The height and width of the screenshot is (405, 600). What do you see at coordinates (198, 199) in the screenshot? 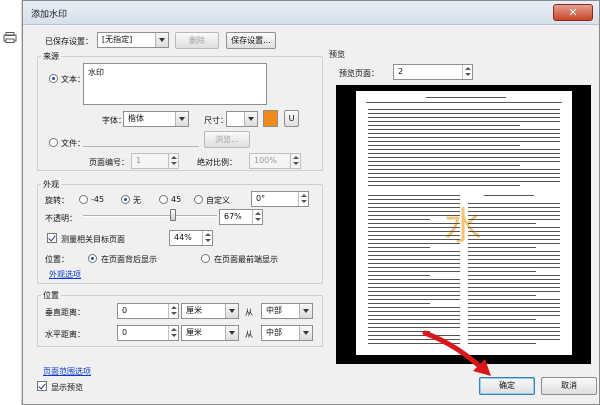
I see `rotation-custom-radio` at bounding box center [198, 199].